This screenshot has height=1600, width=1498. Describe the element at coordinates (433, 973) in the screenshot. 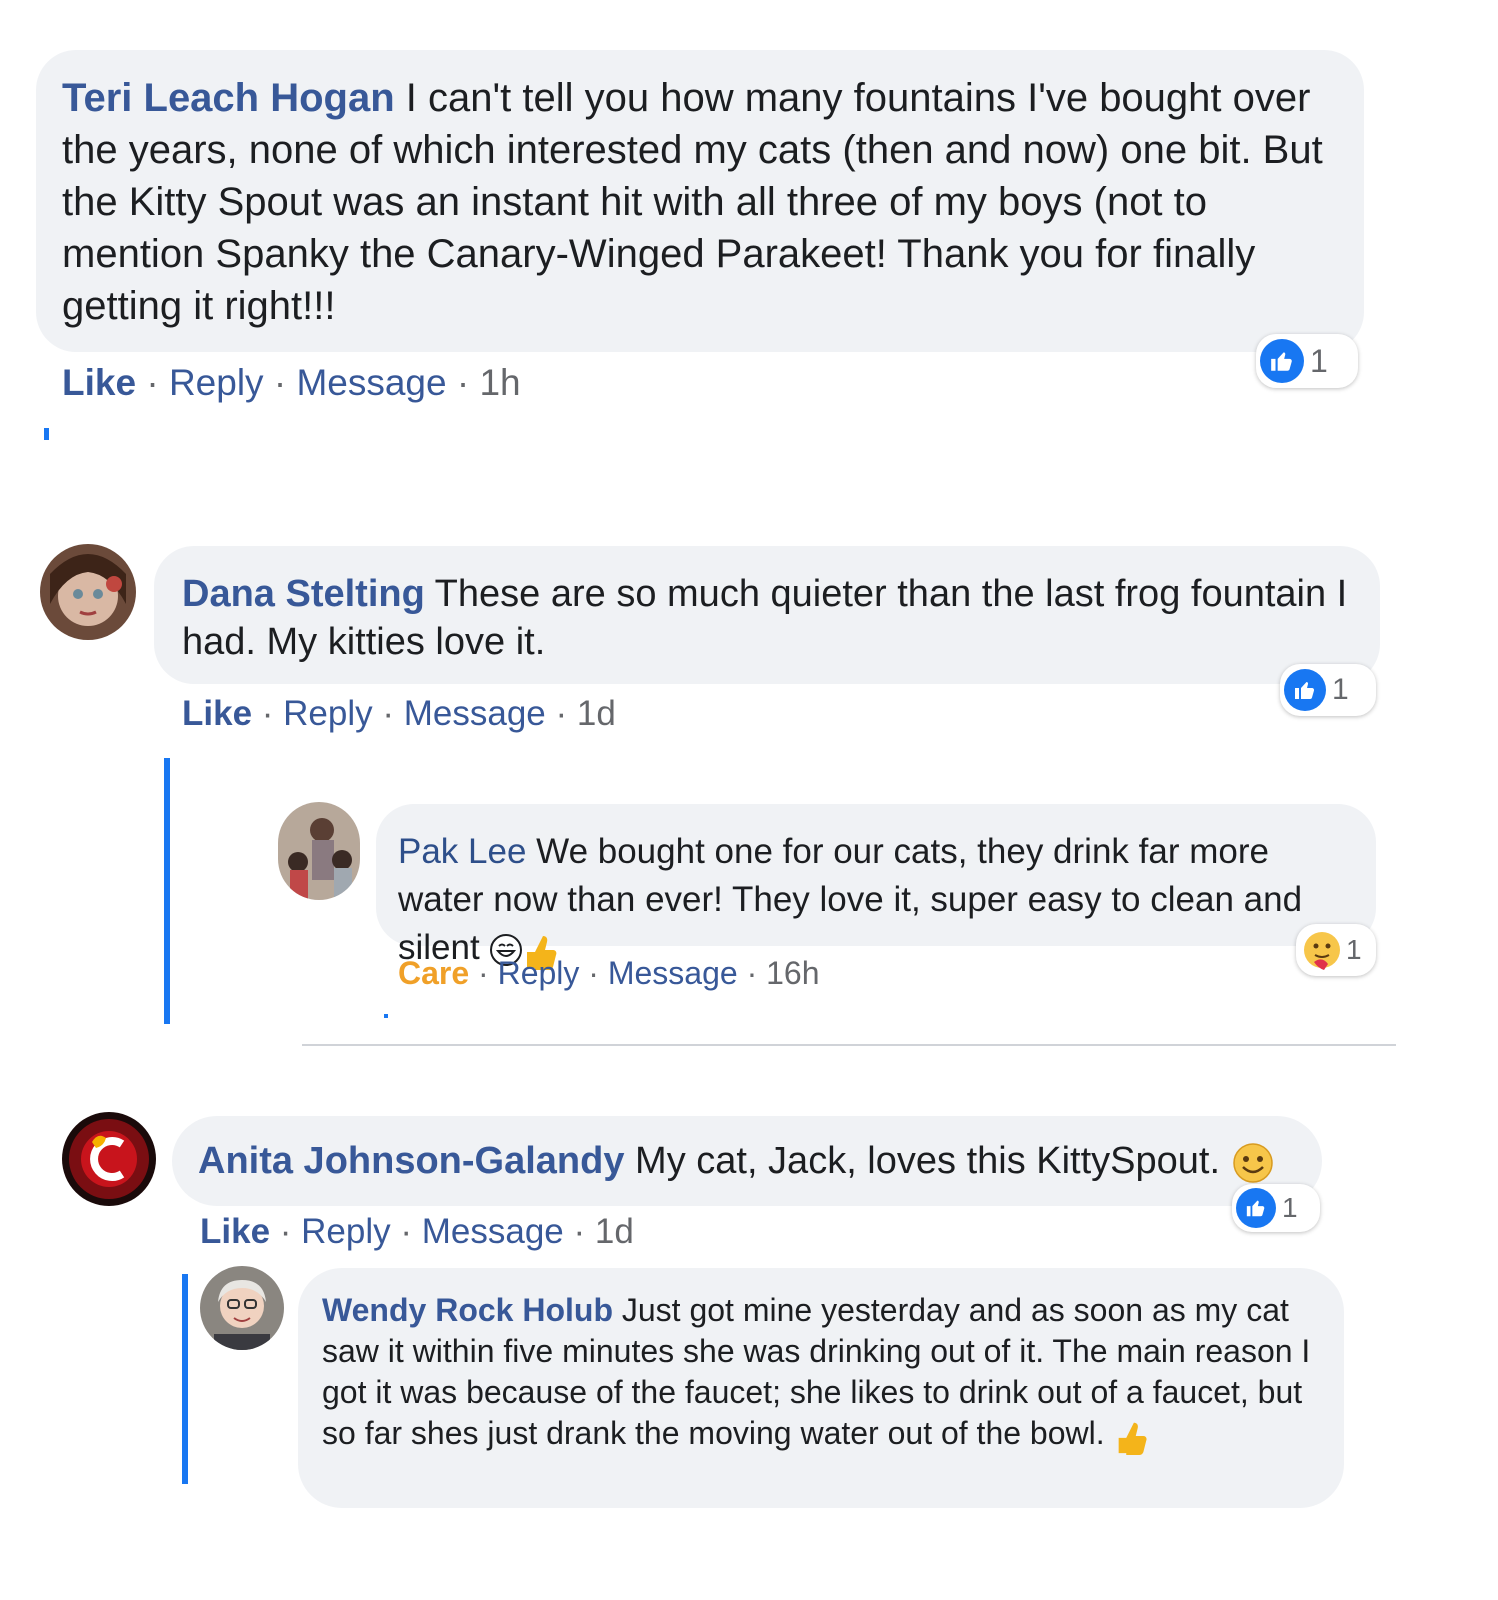

I see `care-link: Care` at that location.